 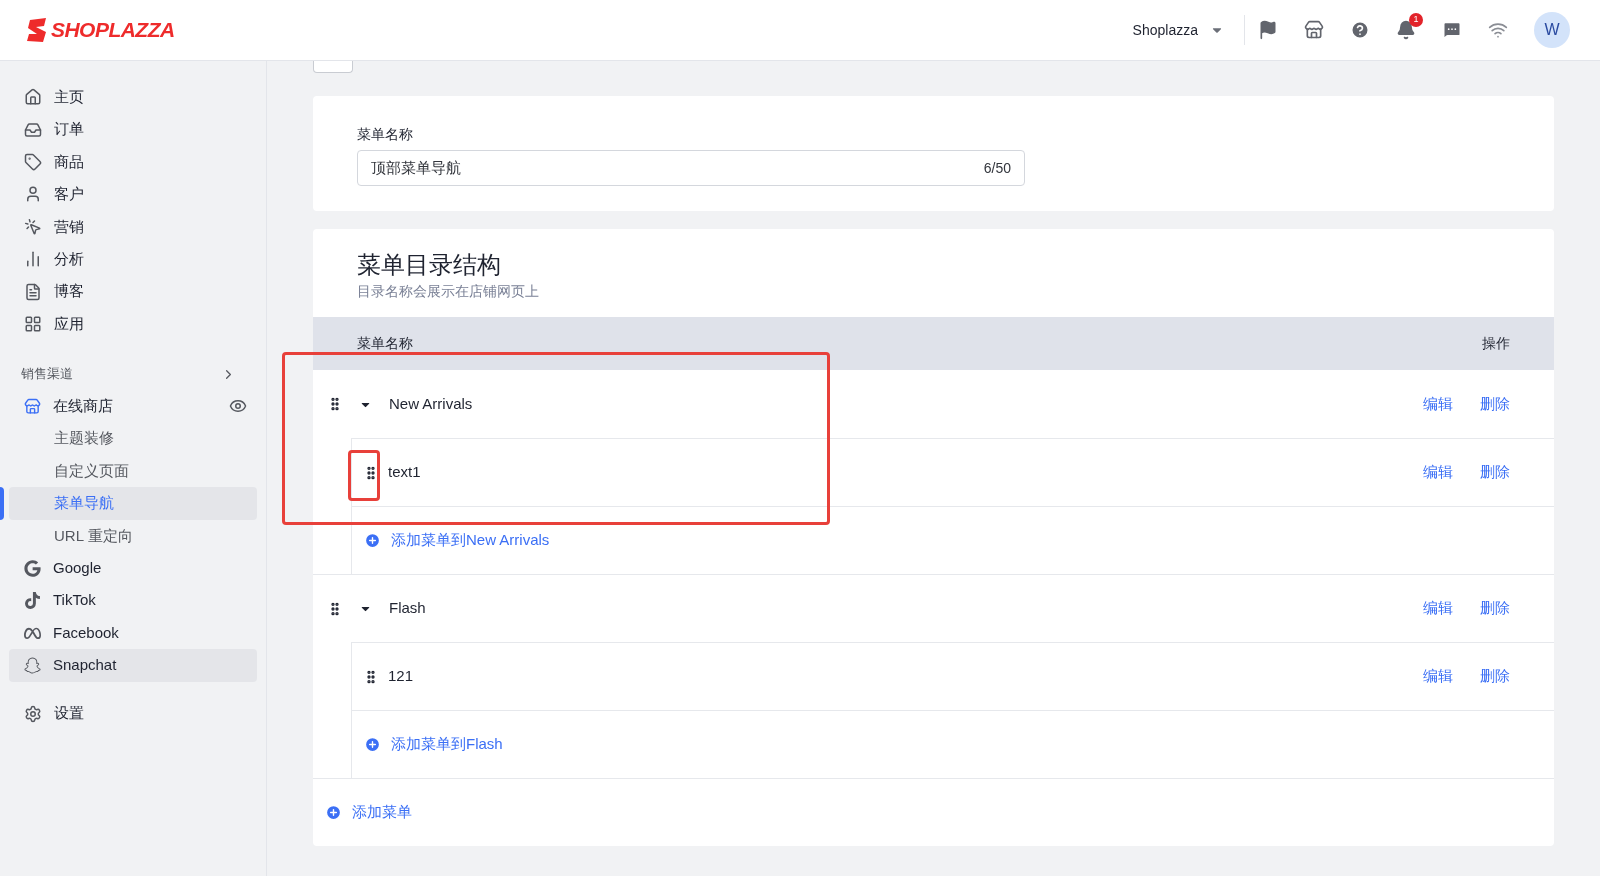 I want to click on menu-item-name: 121, so click(x=401, y=676).